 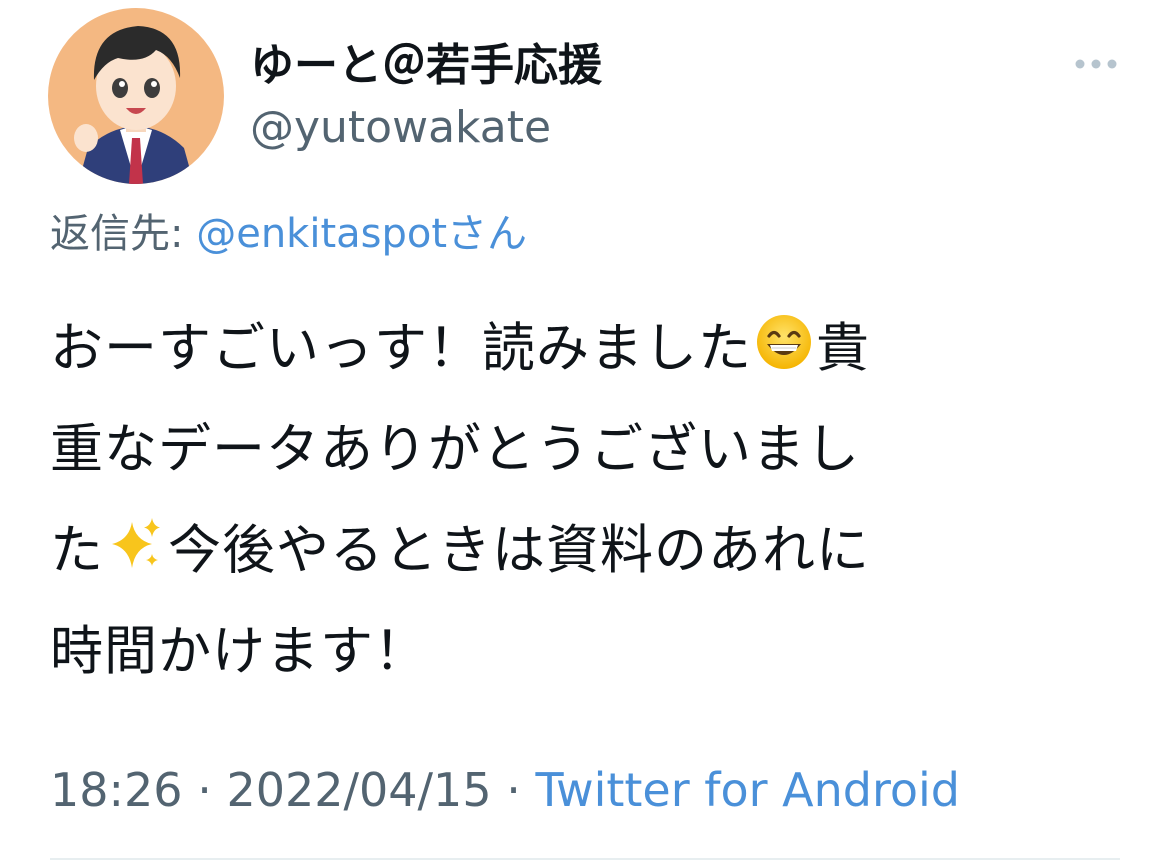 I want to click on tweet-line-1: おーすごいっす！読みました 貴, so click(x=570, y=348).